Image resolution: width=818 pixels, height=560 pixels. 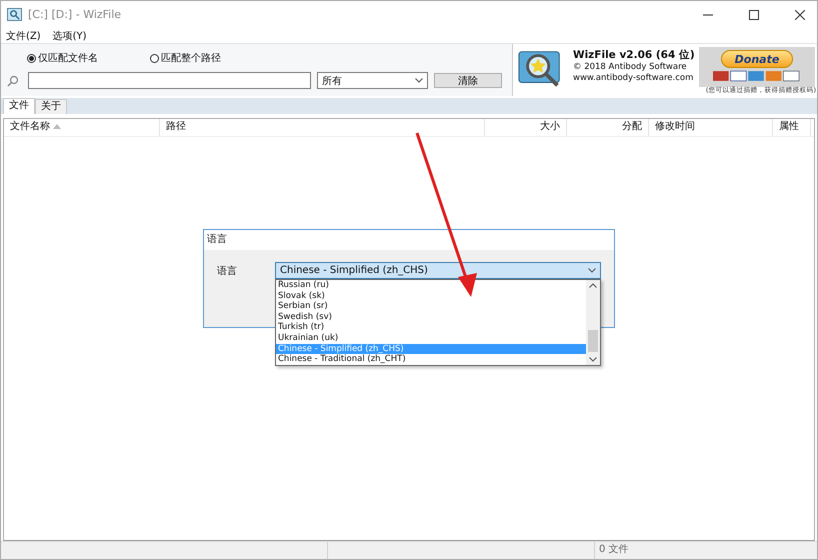 I want to click on app-icon, so click(x=14, y=14).